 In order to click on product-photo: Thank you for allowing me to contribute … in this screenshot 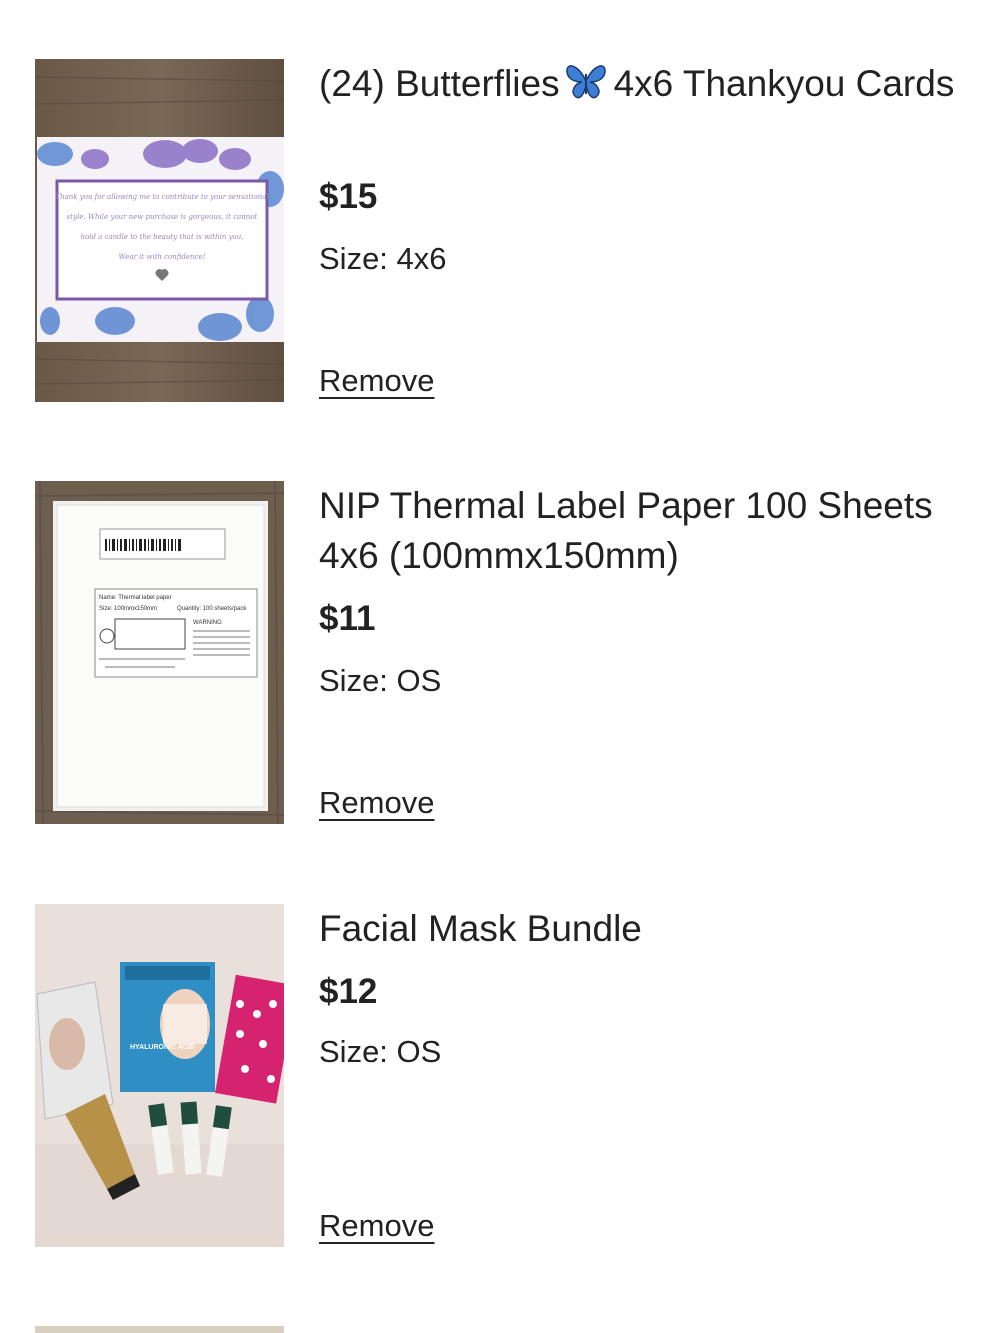, I will do `click(159, 230)`.